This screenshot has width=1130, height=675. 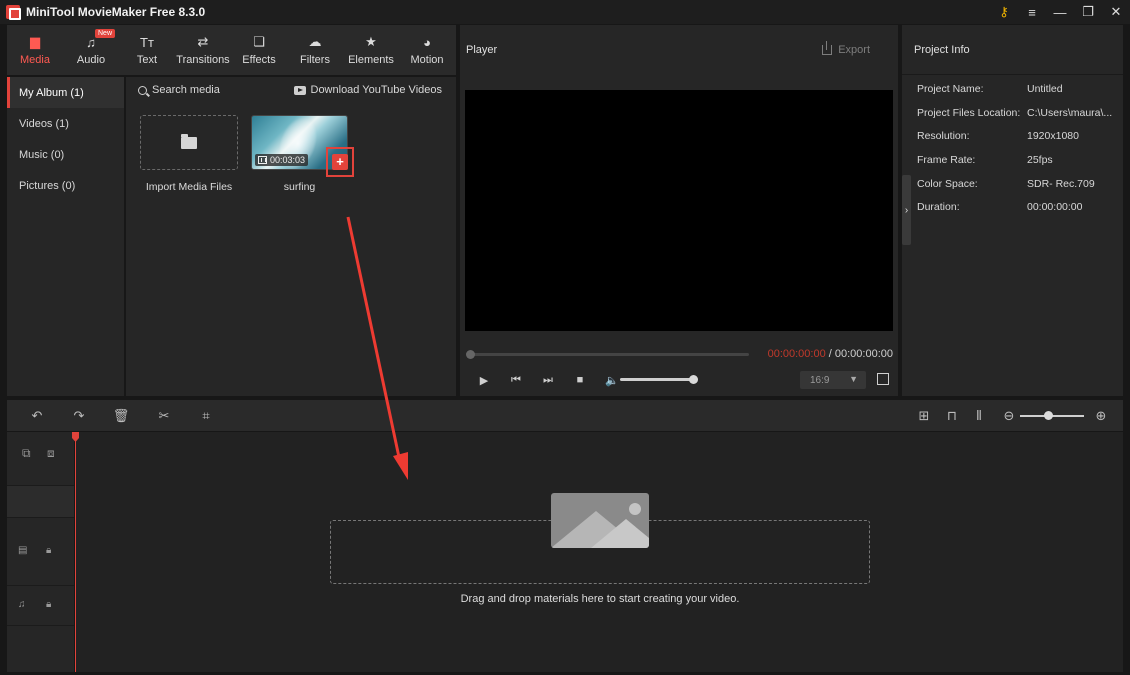 What do you see at coordinates (26, 453) in the screenshot?
I see `add-track-icon: ⧉` at bounding box center [26, 453].